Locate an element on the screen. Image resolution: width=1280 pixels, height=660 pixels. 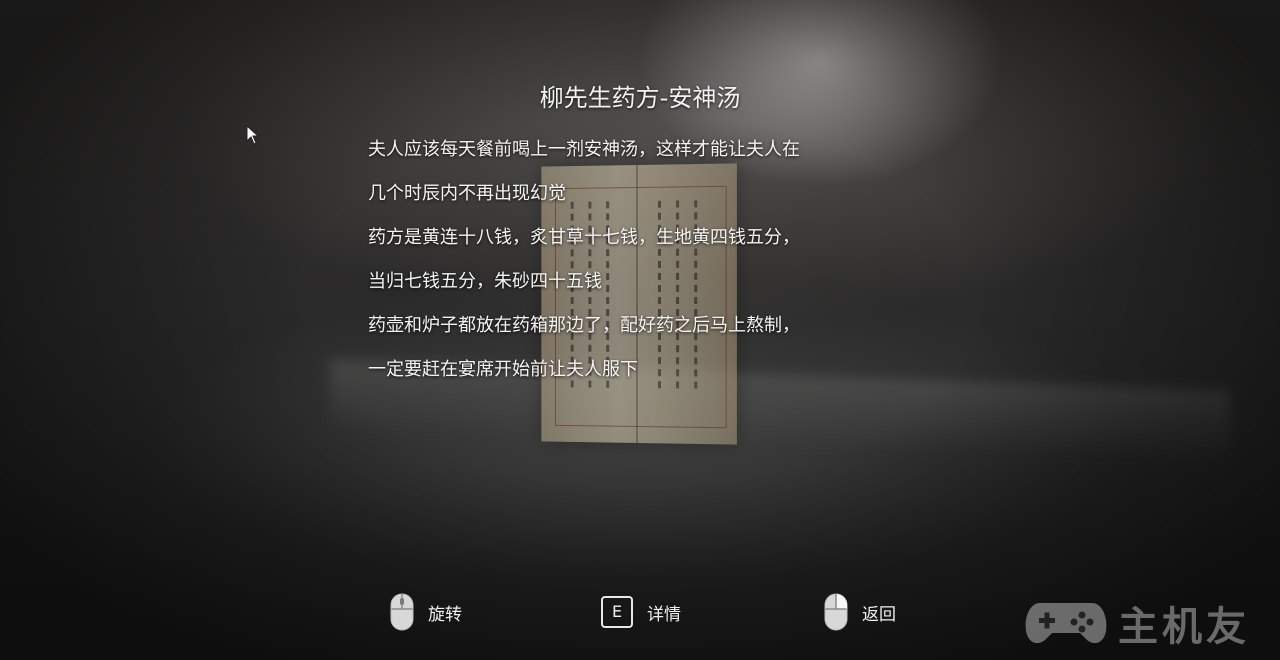
description-line: 几个时辰内不再出现幻觉 is located at coordinates (618, 198).